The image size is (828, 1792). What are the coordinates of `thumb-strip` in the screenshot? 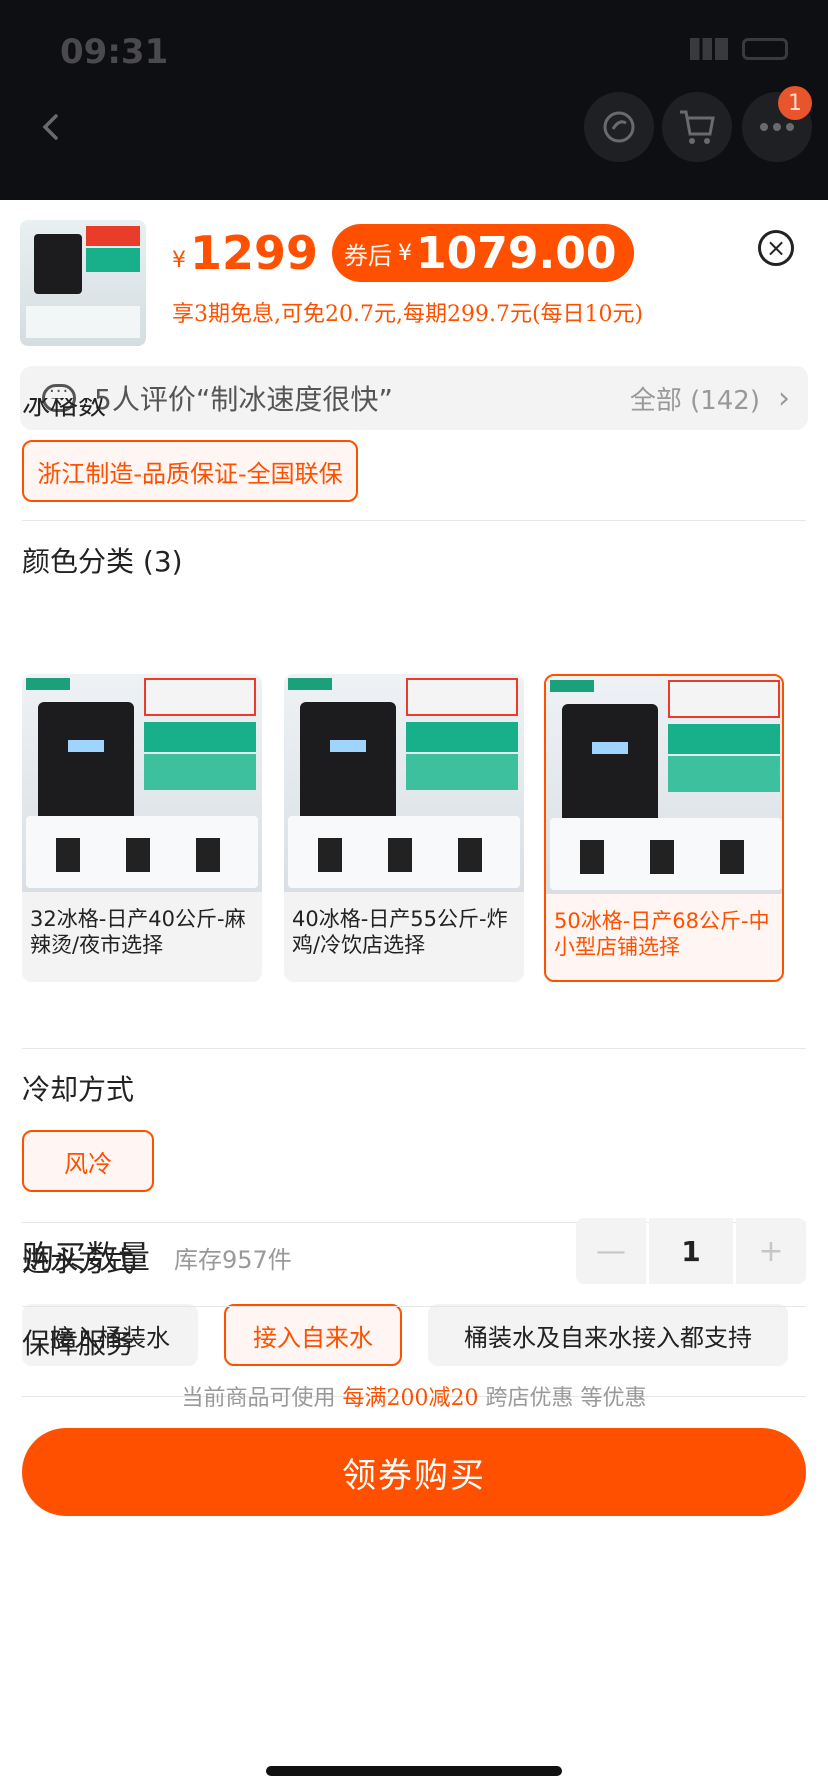 It's located at (83, 322).